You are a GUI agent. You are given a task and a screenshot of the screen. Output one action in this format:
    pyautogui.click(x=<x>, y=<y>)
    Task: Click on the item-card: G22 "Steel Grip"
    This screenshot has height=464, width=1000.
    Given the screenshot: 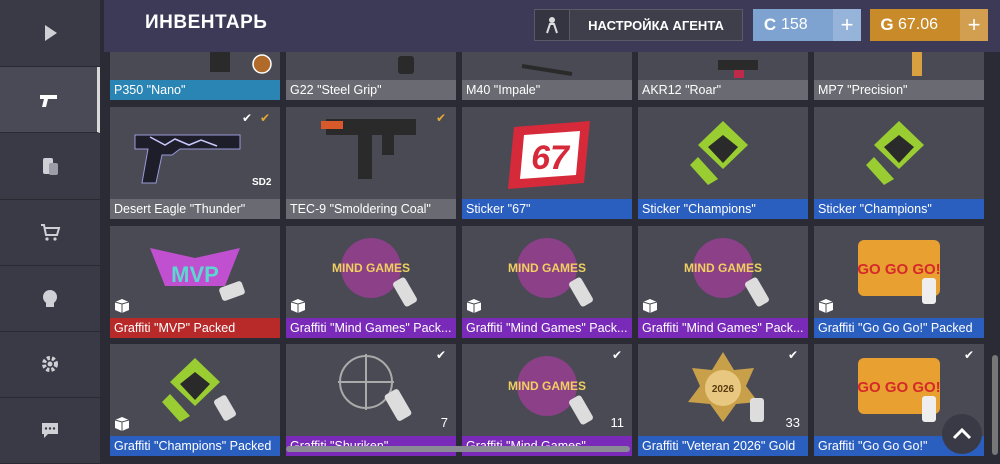 What is the action you would take?
    pyautogui.click(x=371, y=76)
    